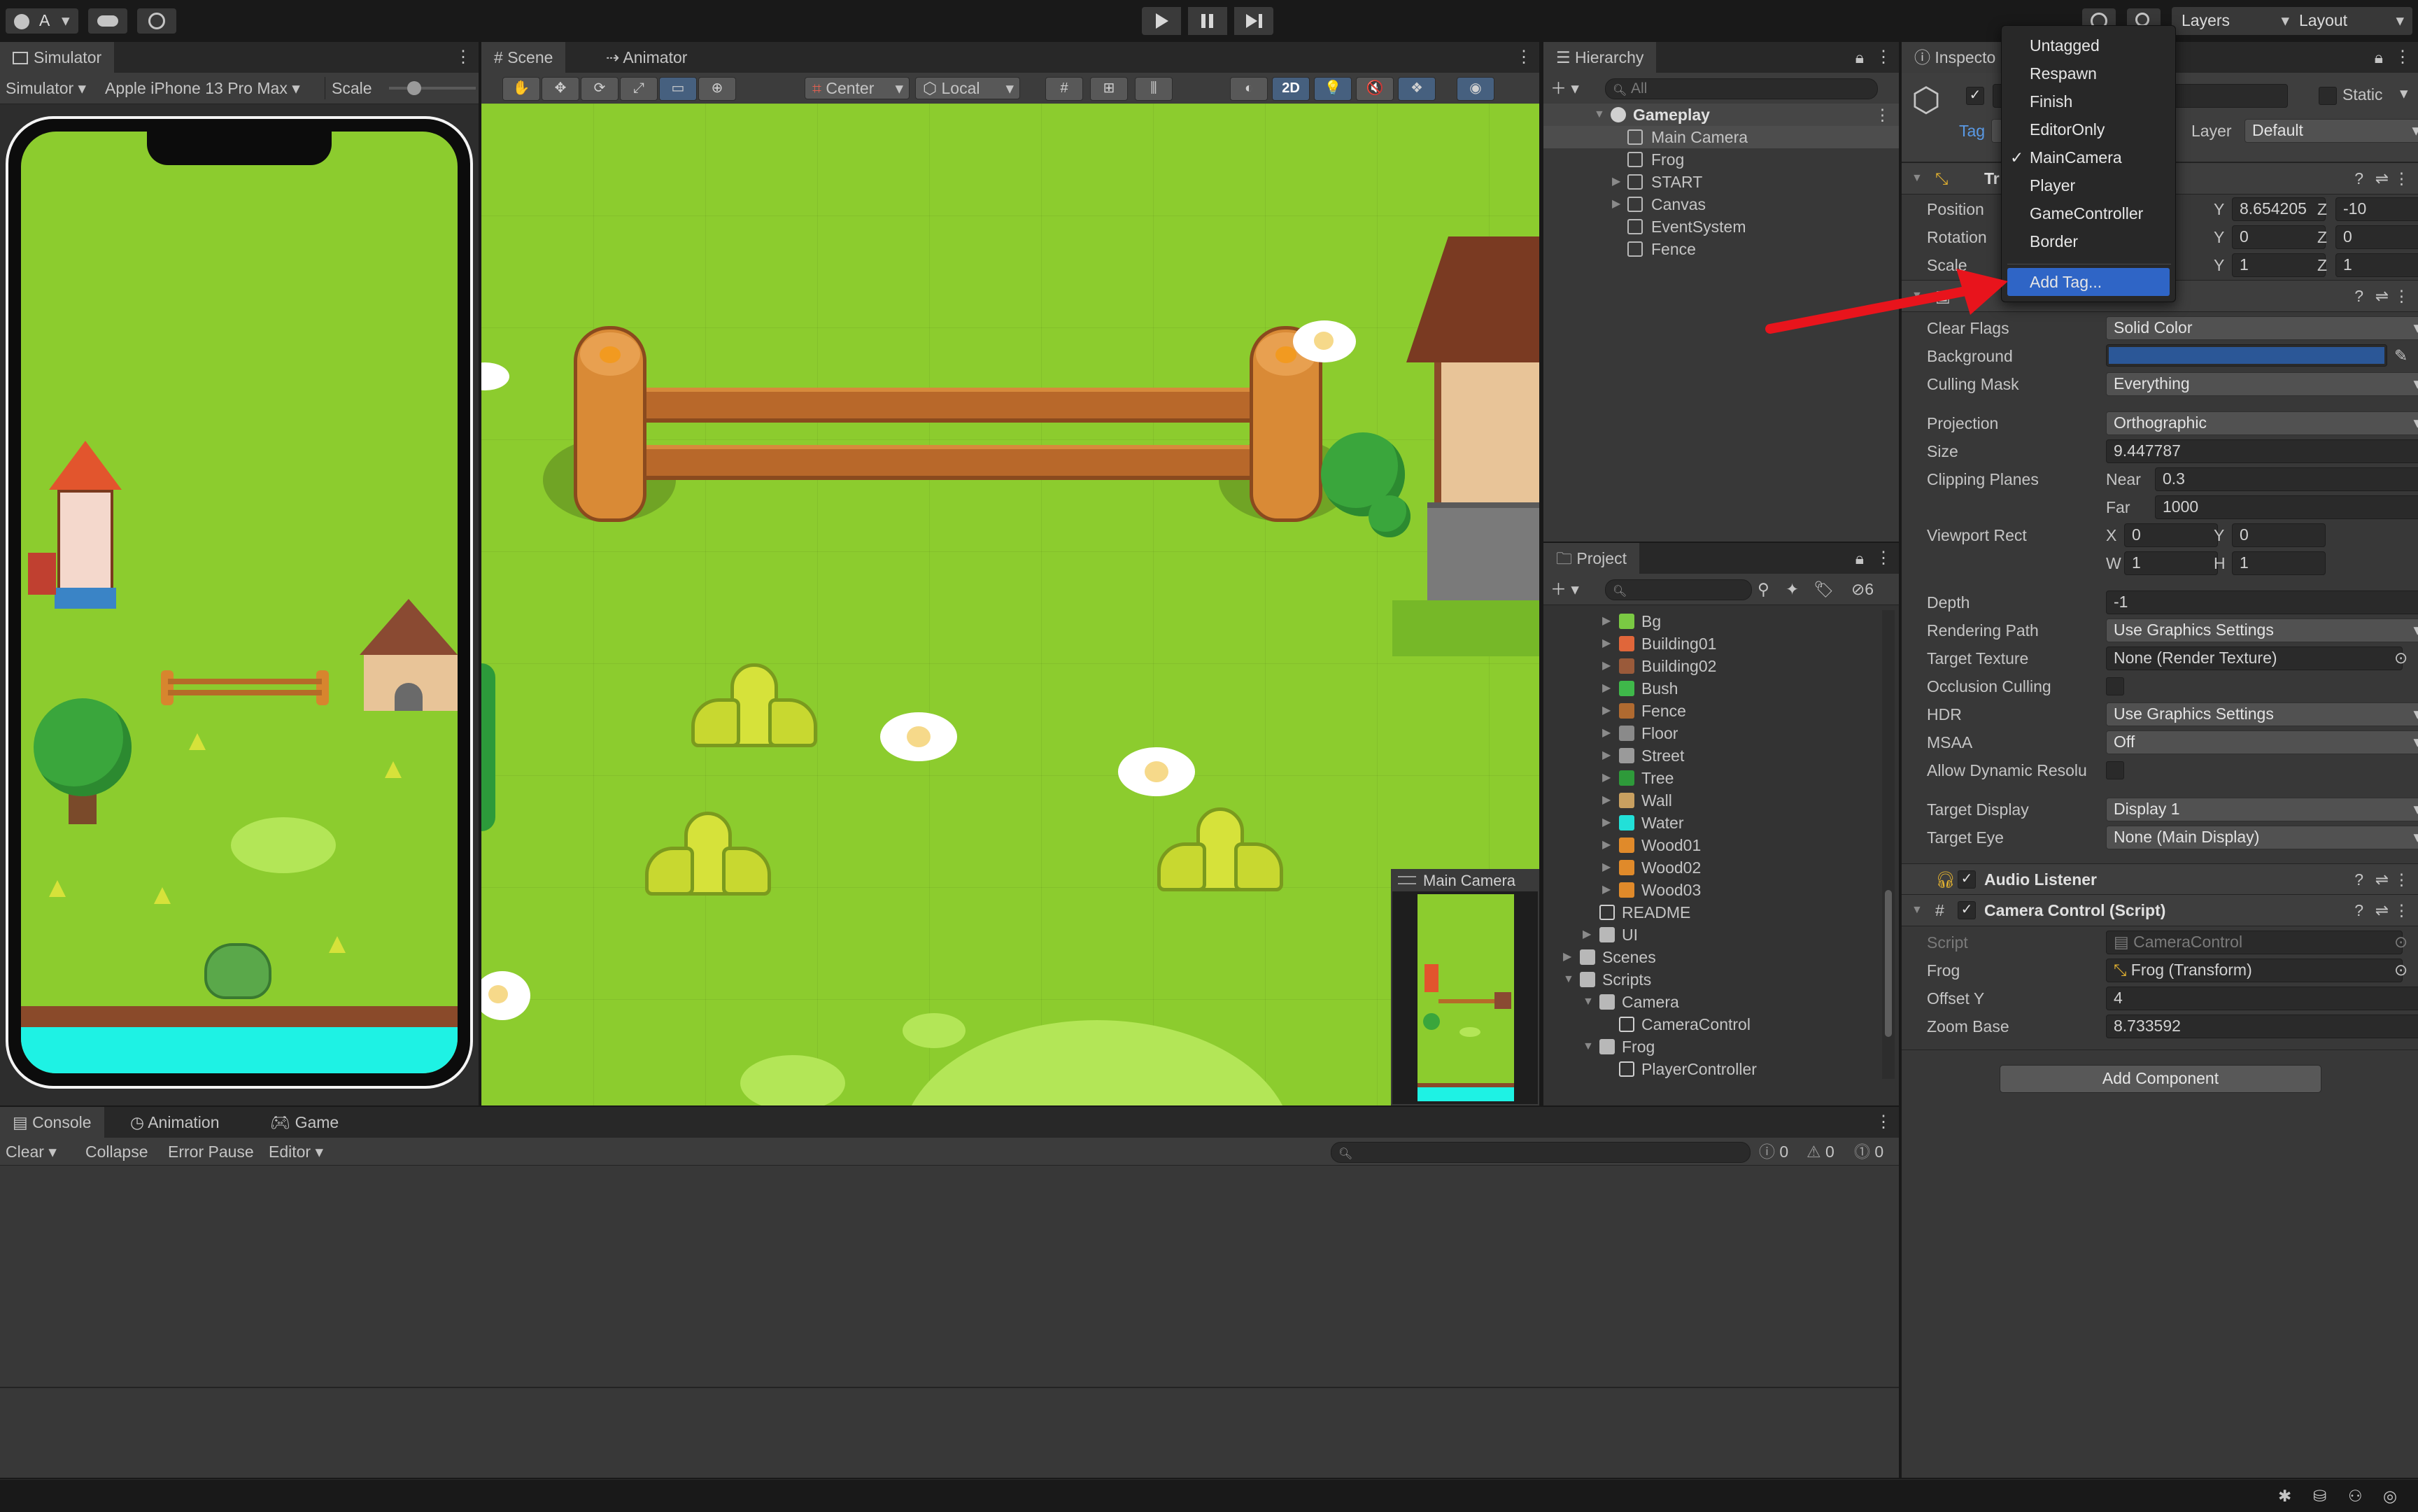  I want to click on project-item: ▶ Building02, so click(1711, 666).